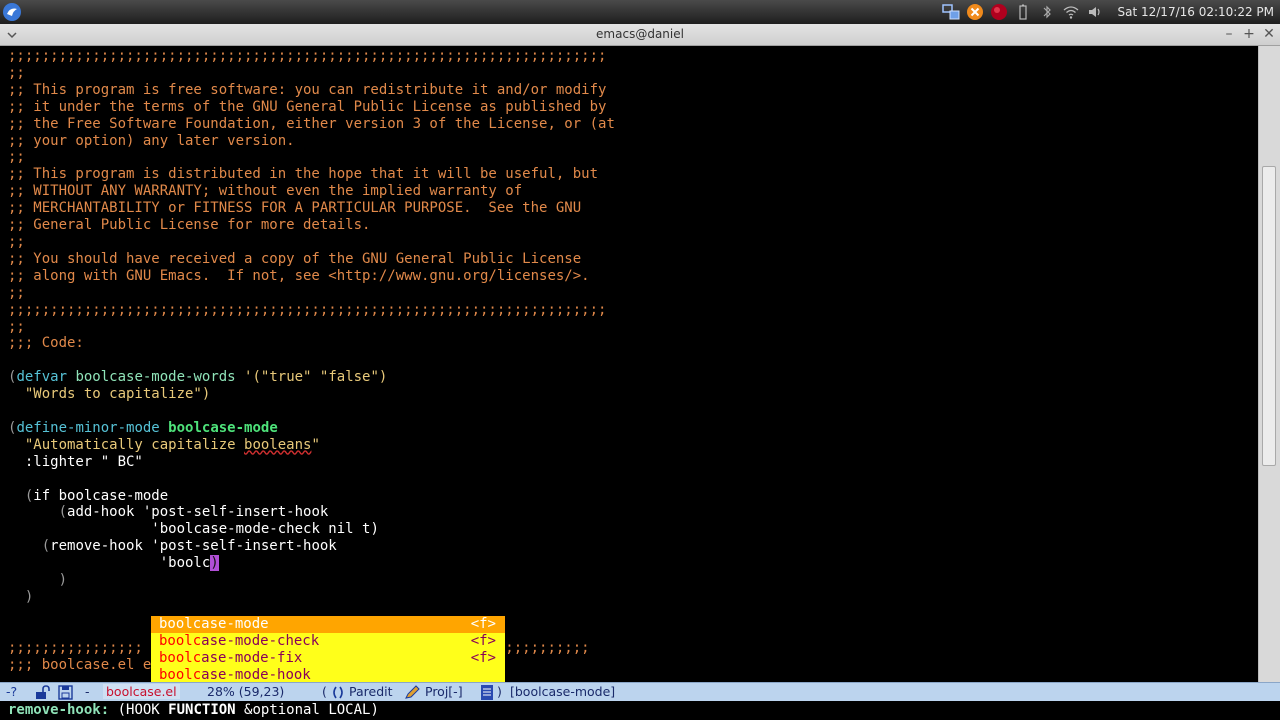  What do you see at coordinates (63, 580) in the screenshot?
I see `code-paren: )` at bounding box center [63, 580].